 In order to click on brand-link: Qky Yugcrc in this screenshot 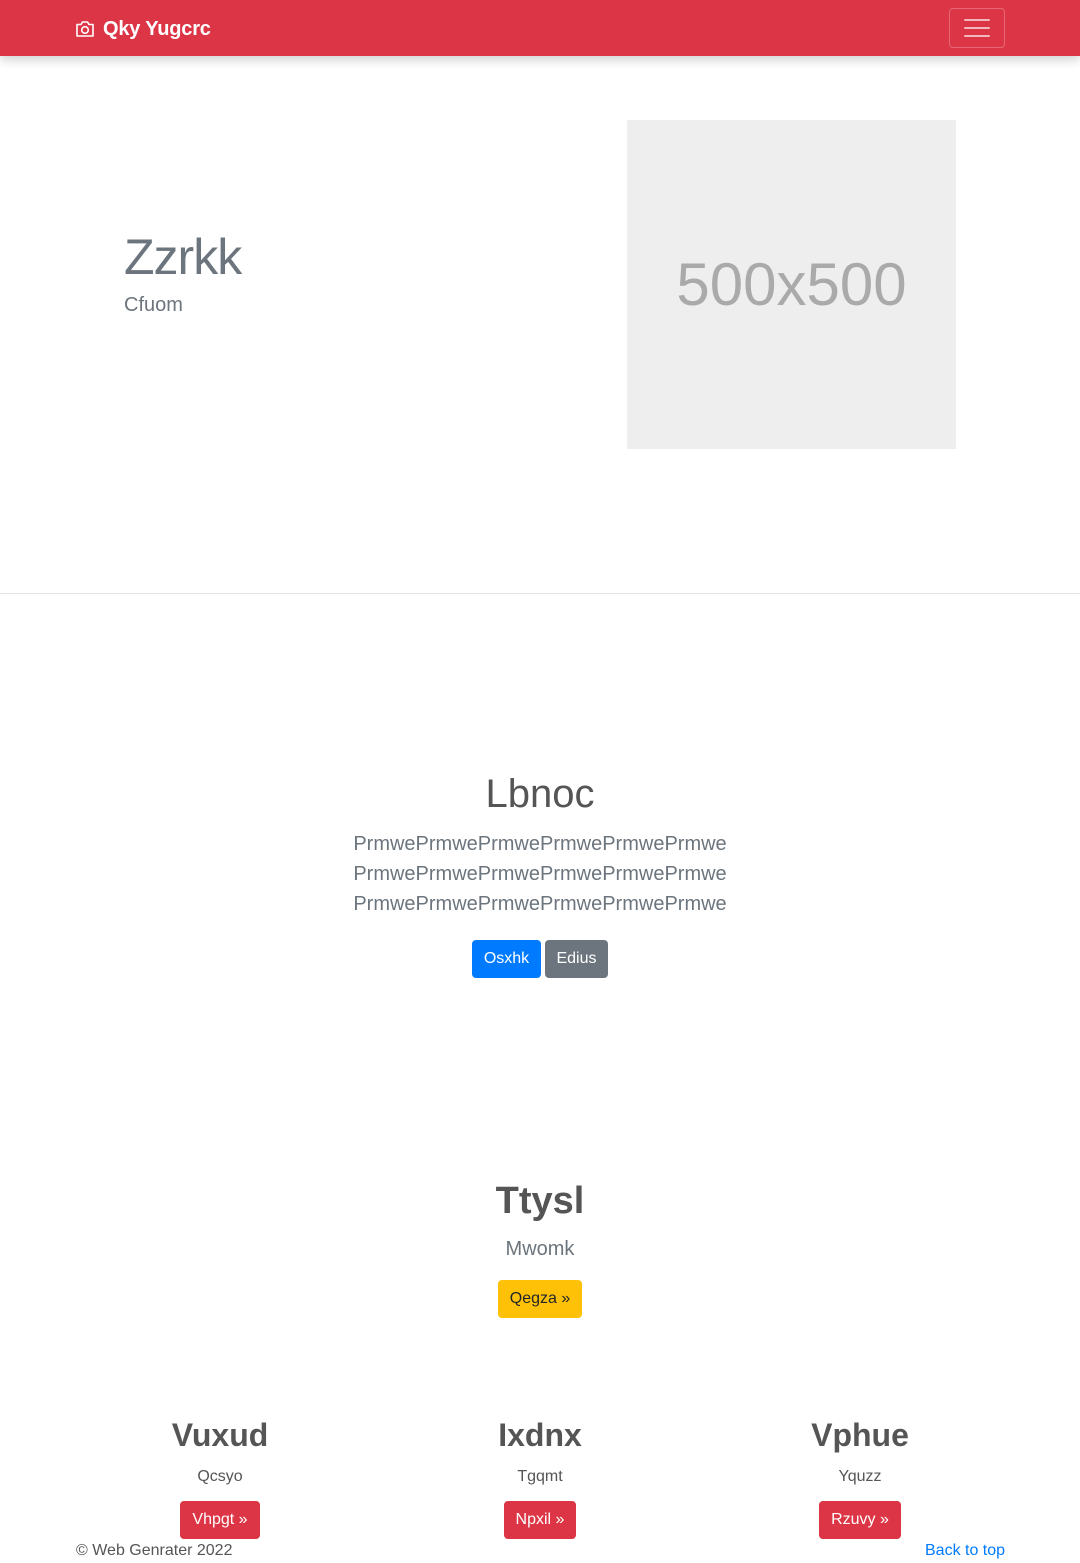, I will do `click(143, 29)`.